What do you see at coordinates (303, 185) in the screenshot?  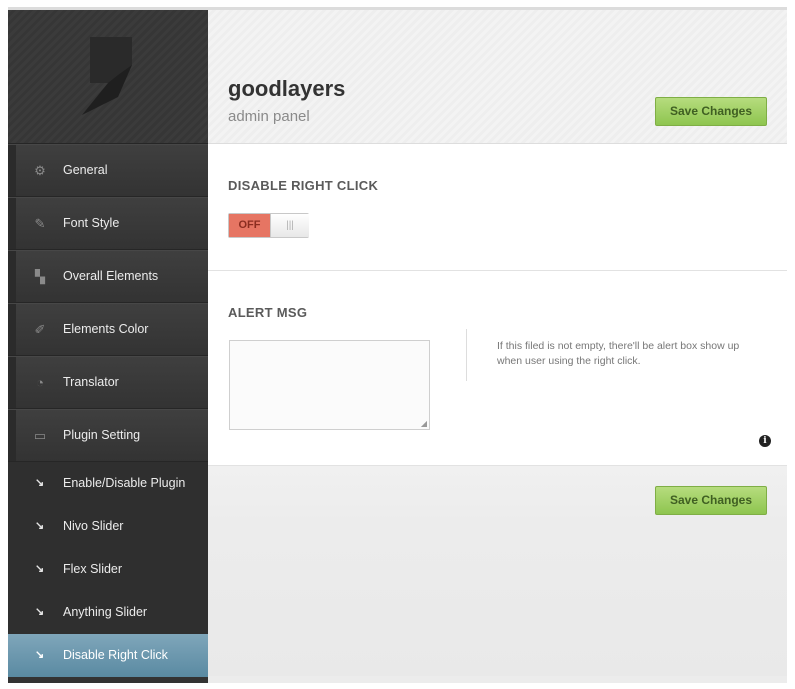 I see `section-title: DISABLE RIGHT CLICK` at bounding box center [303, 185].